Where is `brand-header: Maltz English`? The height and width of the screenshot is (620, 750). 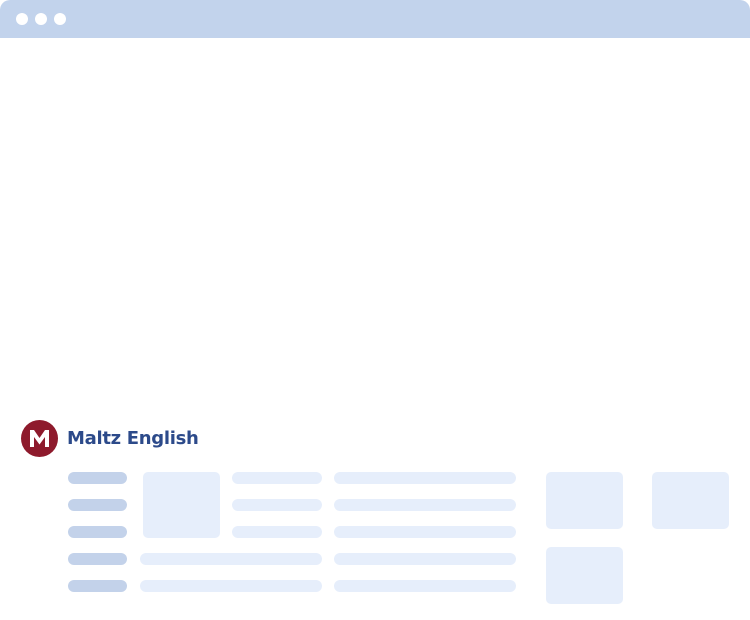 brand-header: Maltz English is located at coordinates (110, 438).